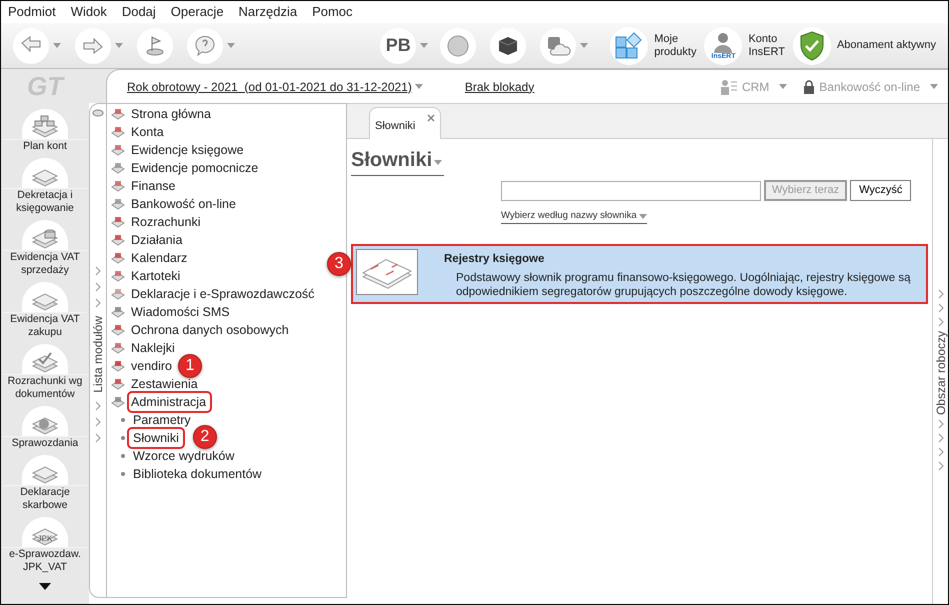 Image resolution: width=949 pixels, height=605 pixels. I want to click on module-subitem: Wzorce wydruków, so click(183, 456).